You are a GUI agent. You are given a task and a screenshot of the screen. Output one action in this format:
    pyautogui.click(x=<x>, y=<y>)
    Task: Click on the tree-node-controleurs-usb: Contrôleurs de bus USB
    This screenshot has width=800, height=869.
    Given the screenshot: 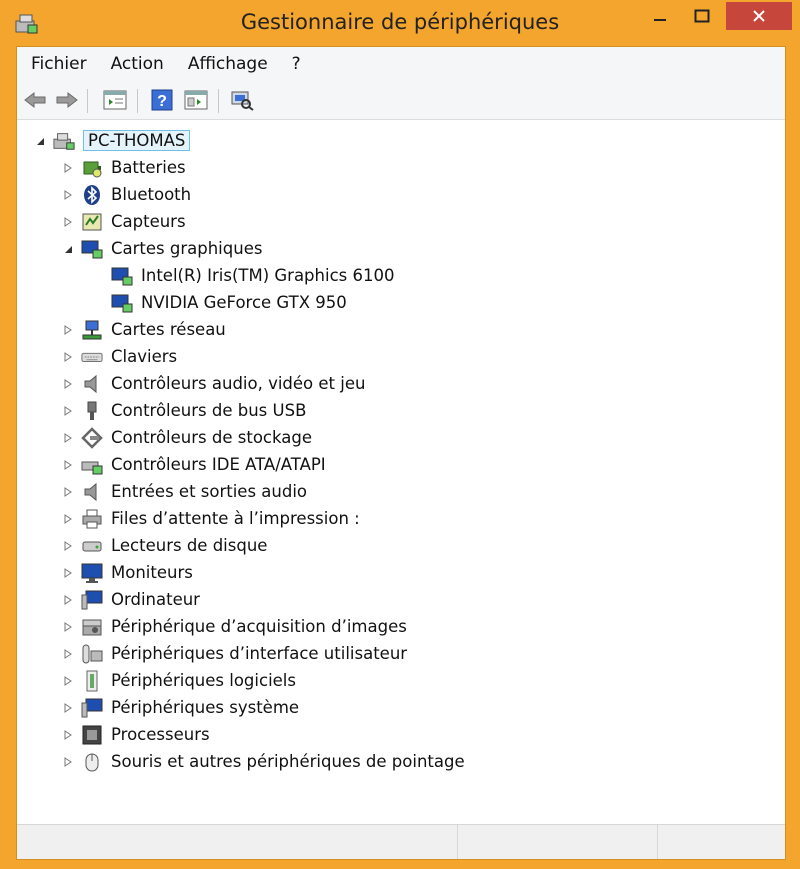 What is the action you would take?
    pyautogui.click(x=183, y=410)
    